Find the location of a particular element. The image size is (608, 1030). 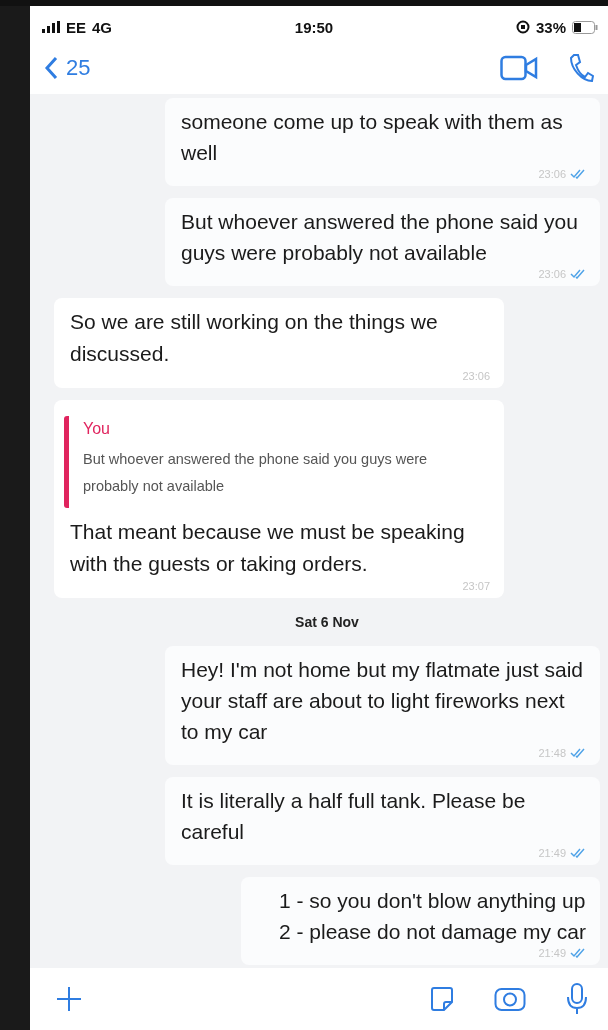

phone-call-icon is located at coordinates (581, 68).